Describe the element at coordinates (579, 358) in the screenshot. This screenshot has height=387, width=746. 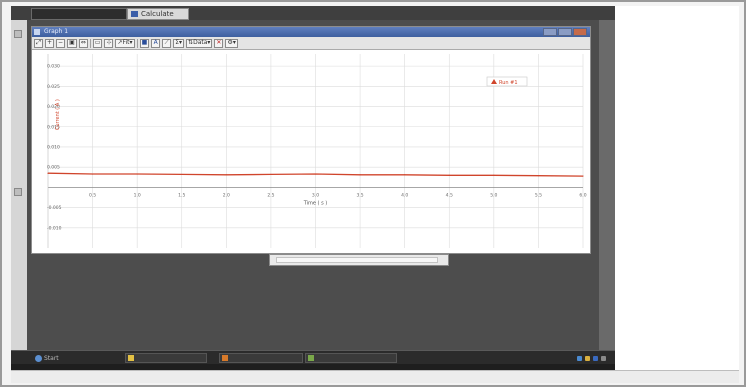
I see `network-icon` at that location.